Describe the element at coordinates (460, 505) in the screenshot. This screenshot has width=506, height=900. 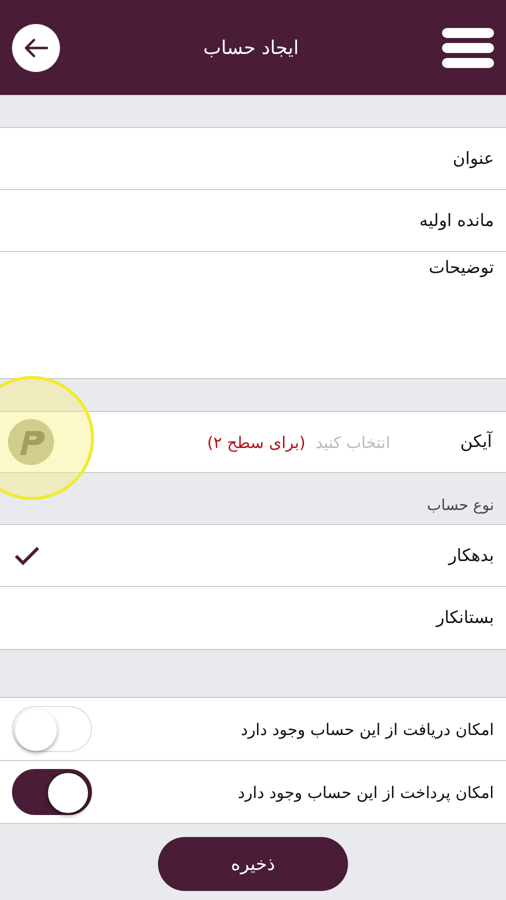
I see `section-label: نوع حساب` at that location.